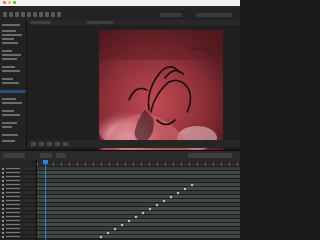 This screenshot has width=320, height=240. What do you see at coordinates (46, 162) in the screenshot?
I see `playhead-handle` at bounding box center [46, 162].